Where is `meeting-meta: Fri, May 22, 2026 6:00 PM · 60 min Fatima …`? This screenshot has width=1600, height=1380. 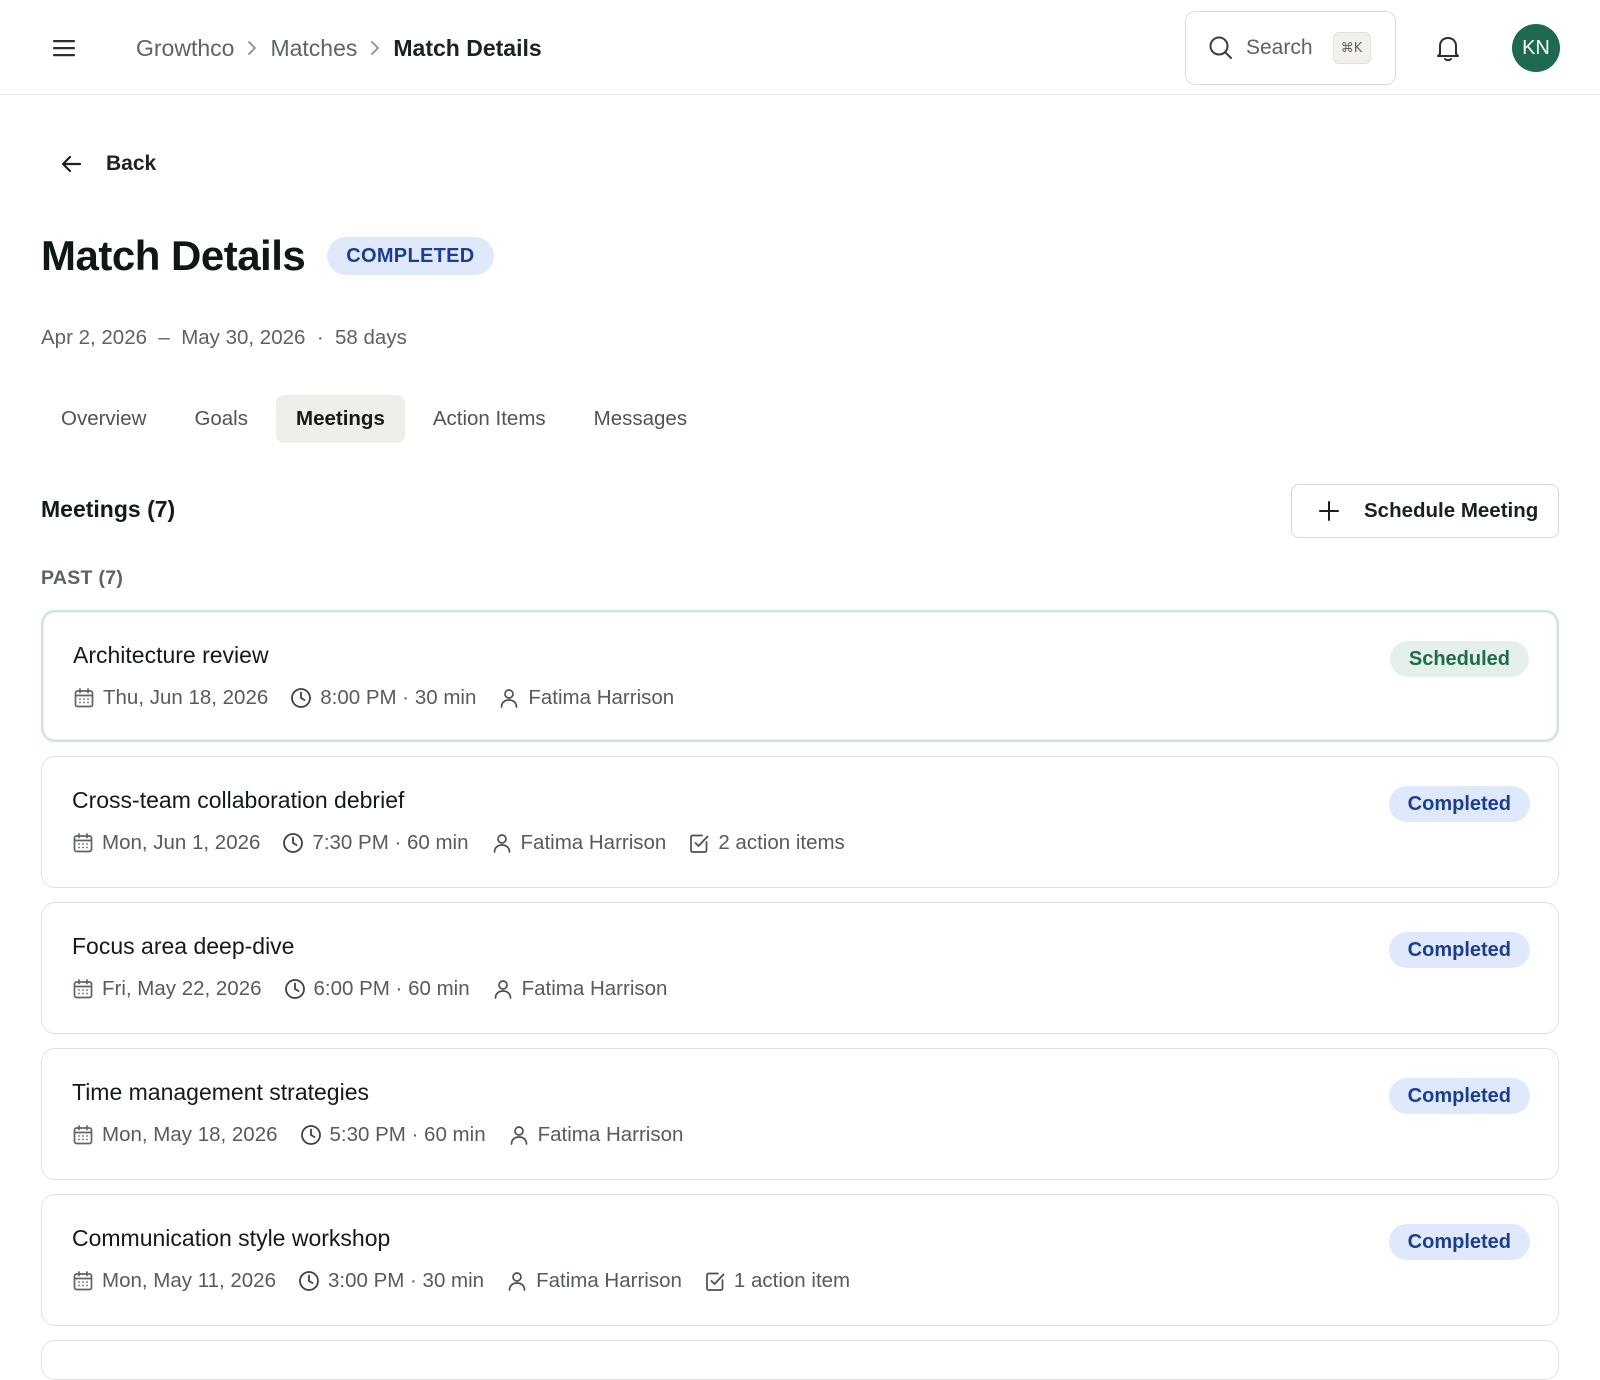
meeting-meta: Fri, May 22, 2026 6:00 PM · 60 min Fatima … is located at coordinates (380, 989).